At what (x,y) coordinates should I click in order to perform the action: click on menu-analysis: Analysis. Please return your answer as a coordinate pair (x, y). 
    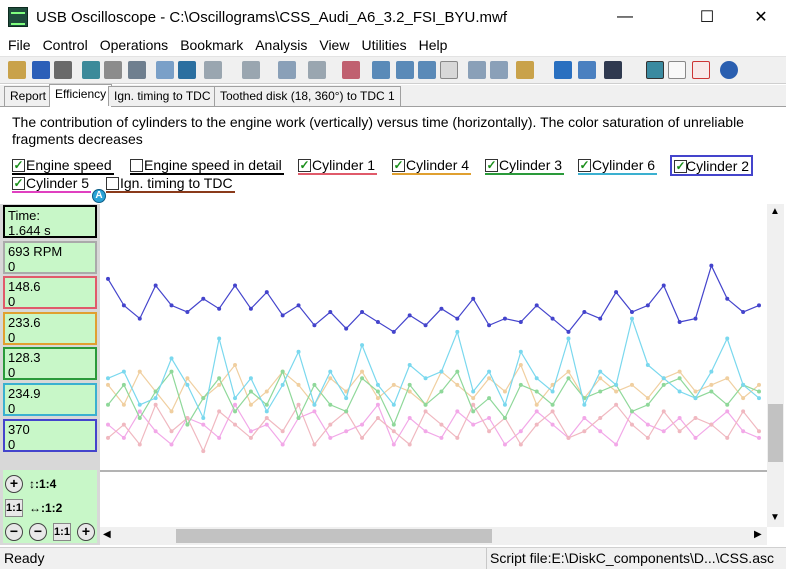
    Looking at the image, I should click on (281, 45).